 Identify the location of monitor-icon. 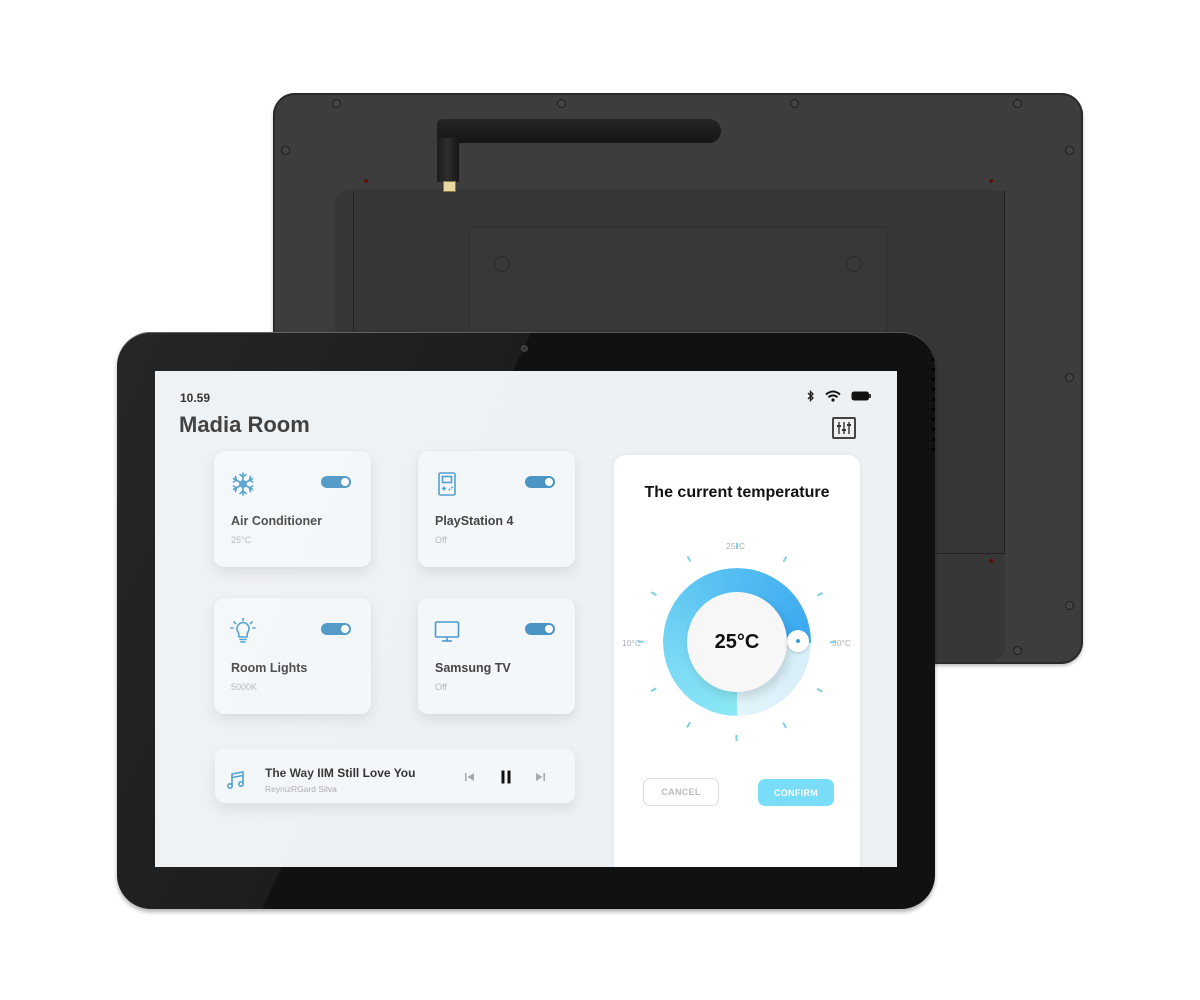
(447, 631).